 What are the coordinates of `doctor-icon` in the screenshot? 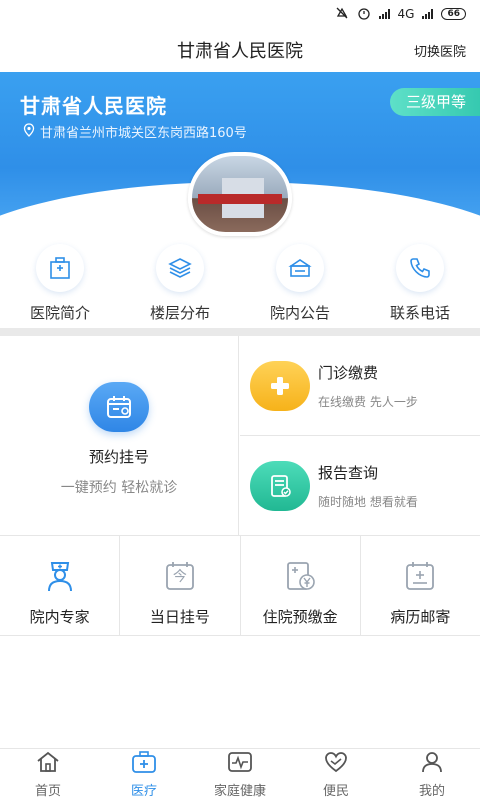 It's located at (60, 576).